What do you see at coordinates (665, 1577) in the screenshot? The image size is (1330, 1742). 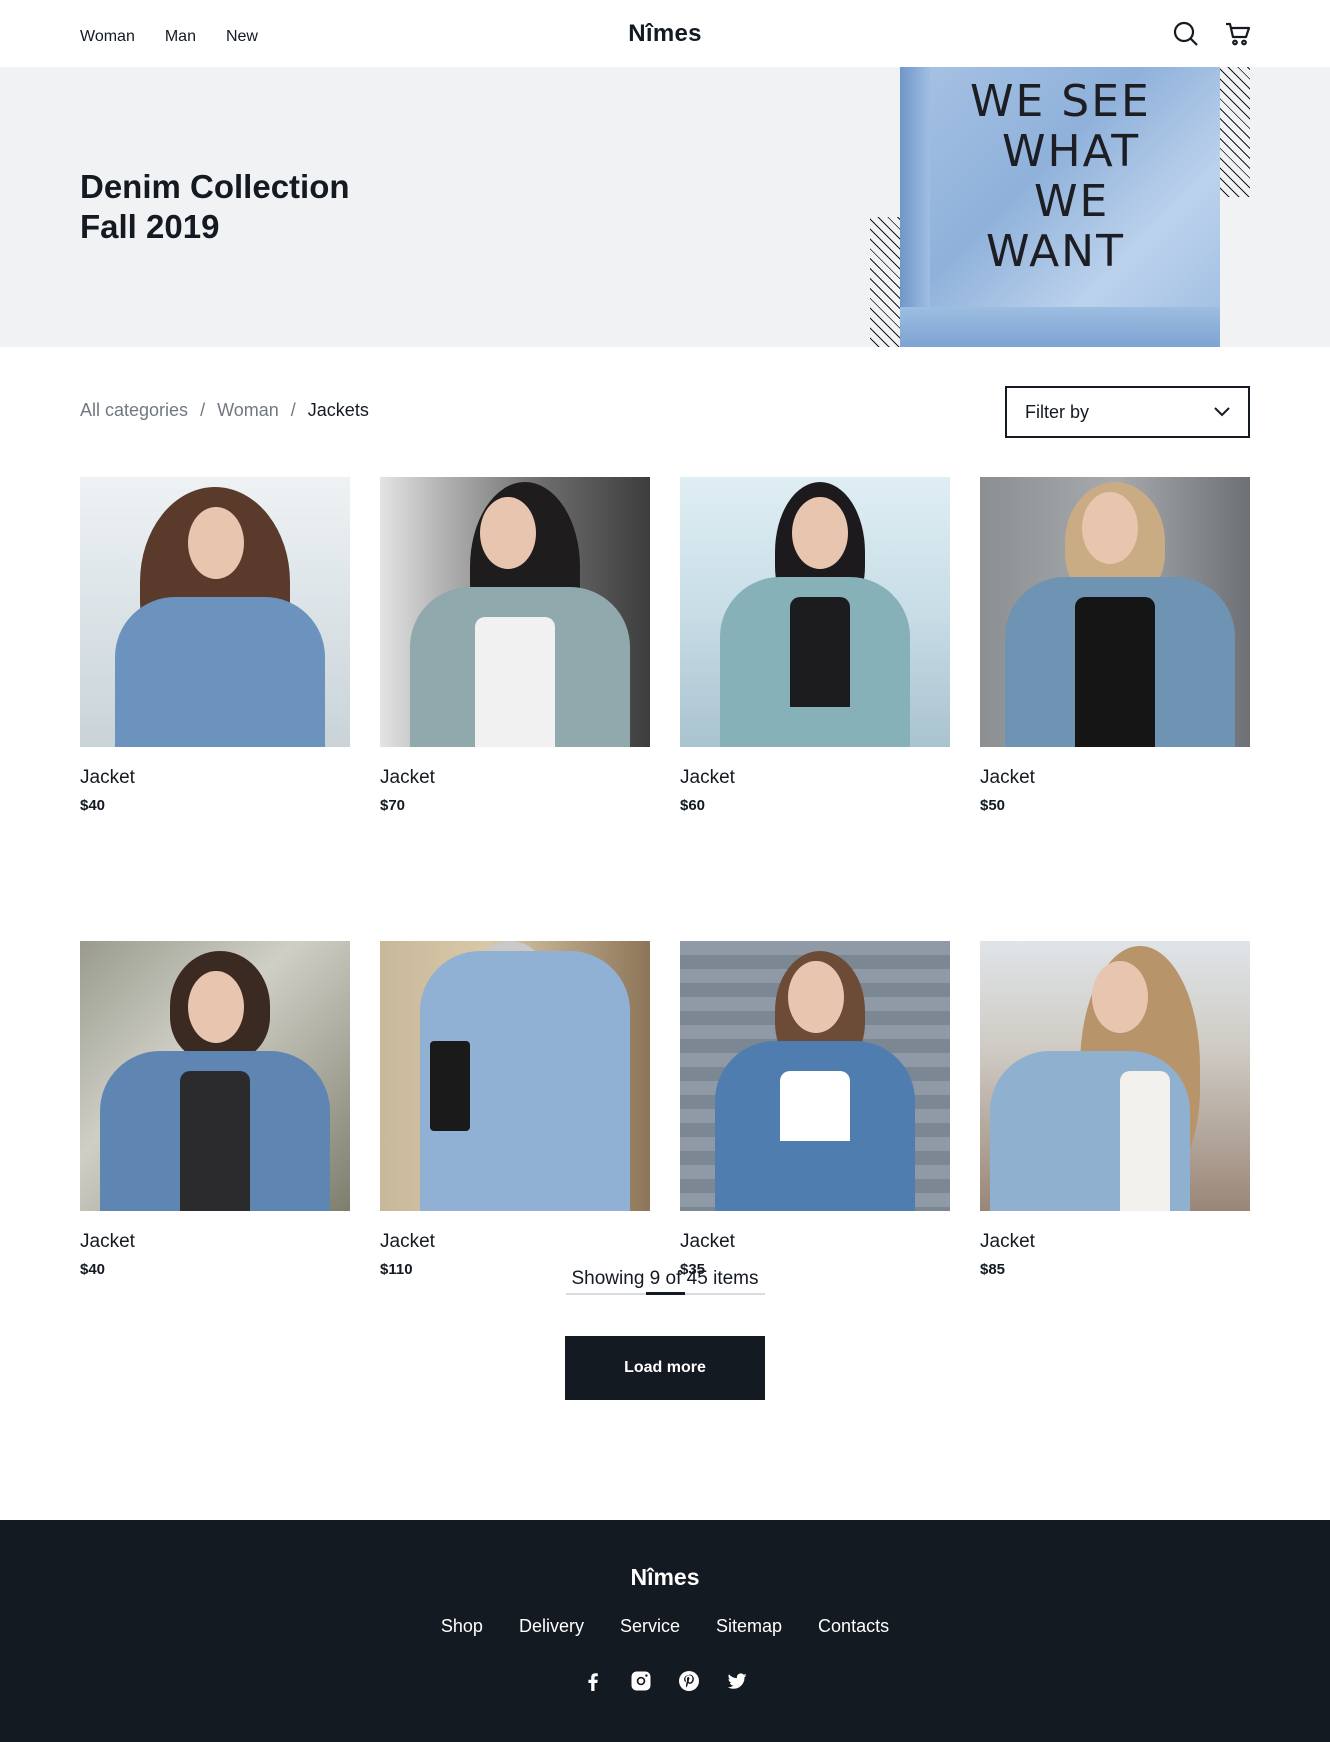 I see `footer-logo: Nîmes` at bounding box center [665, 1577].